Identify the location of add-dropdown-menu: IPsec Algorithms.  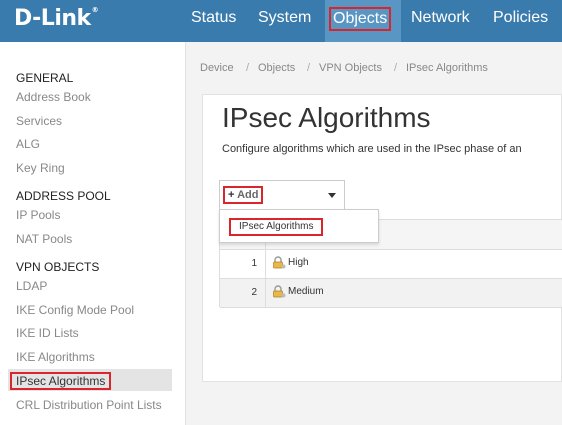
(299, 226).